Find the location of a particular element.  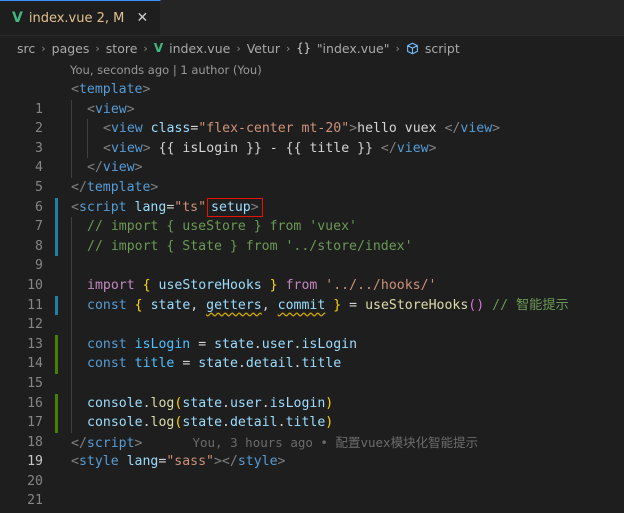

line-content: console.log(state.user.isLogin) is located at coordinates (210, 403).